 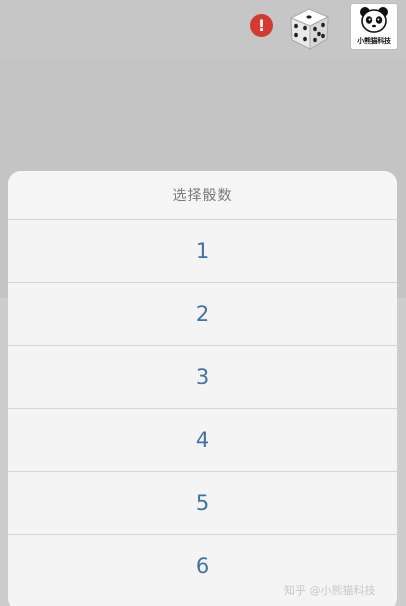 I want to click on option-4: 4, so click(x=202, y=440).